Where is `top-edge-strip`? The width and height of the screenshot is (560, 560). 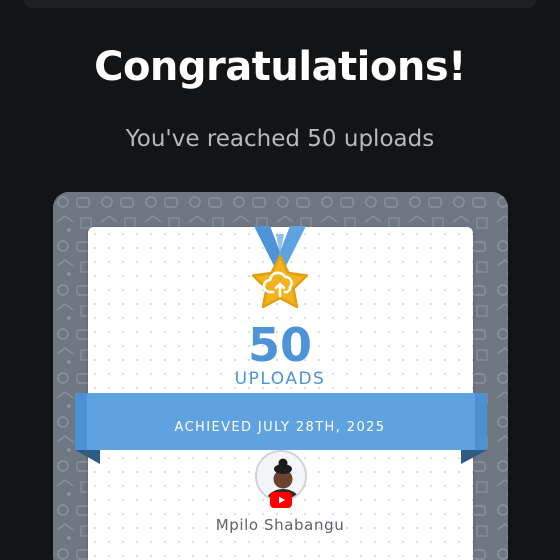 top-edge-strip is located at coordinates (280, 4).